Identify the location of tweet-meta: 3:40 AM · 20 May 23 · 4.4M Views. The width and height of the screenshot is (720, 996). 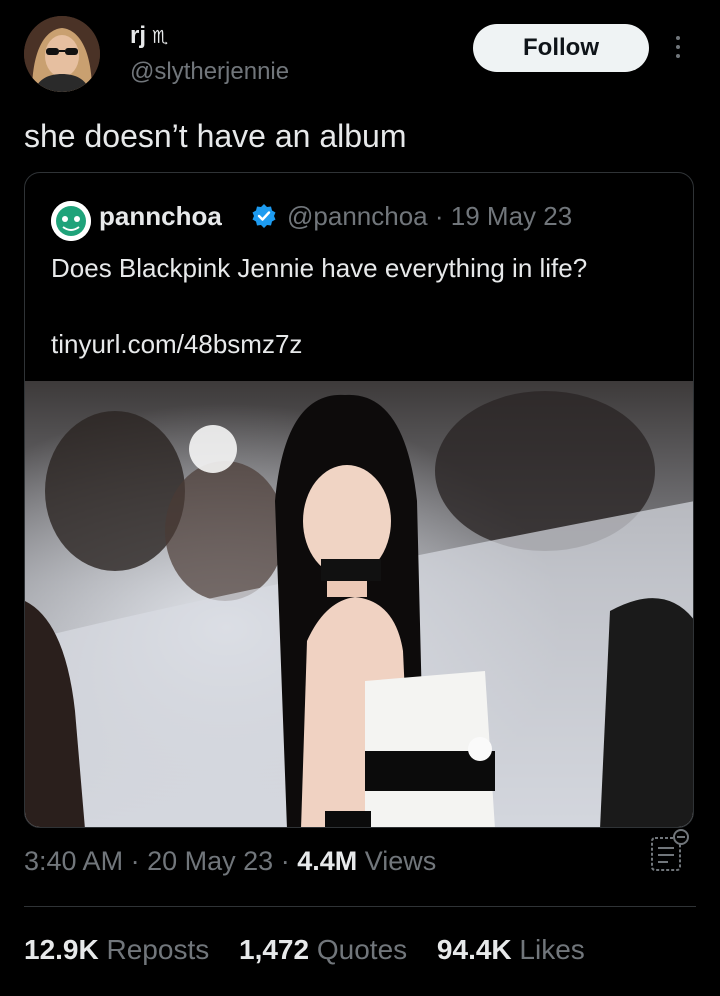
(230, 861).